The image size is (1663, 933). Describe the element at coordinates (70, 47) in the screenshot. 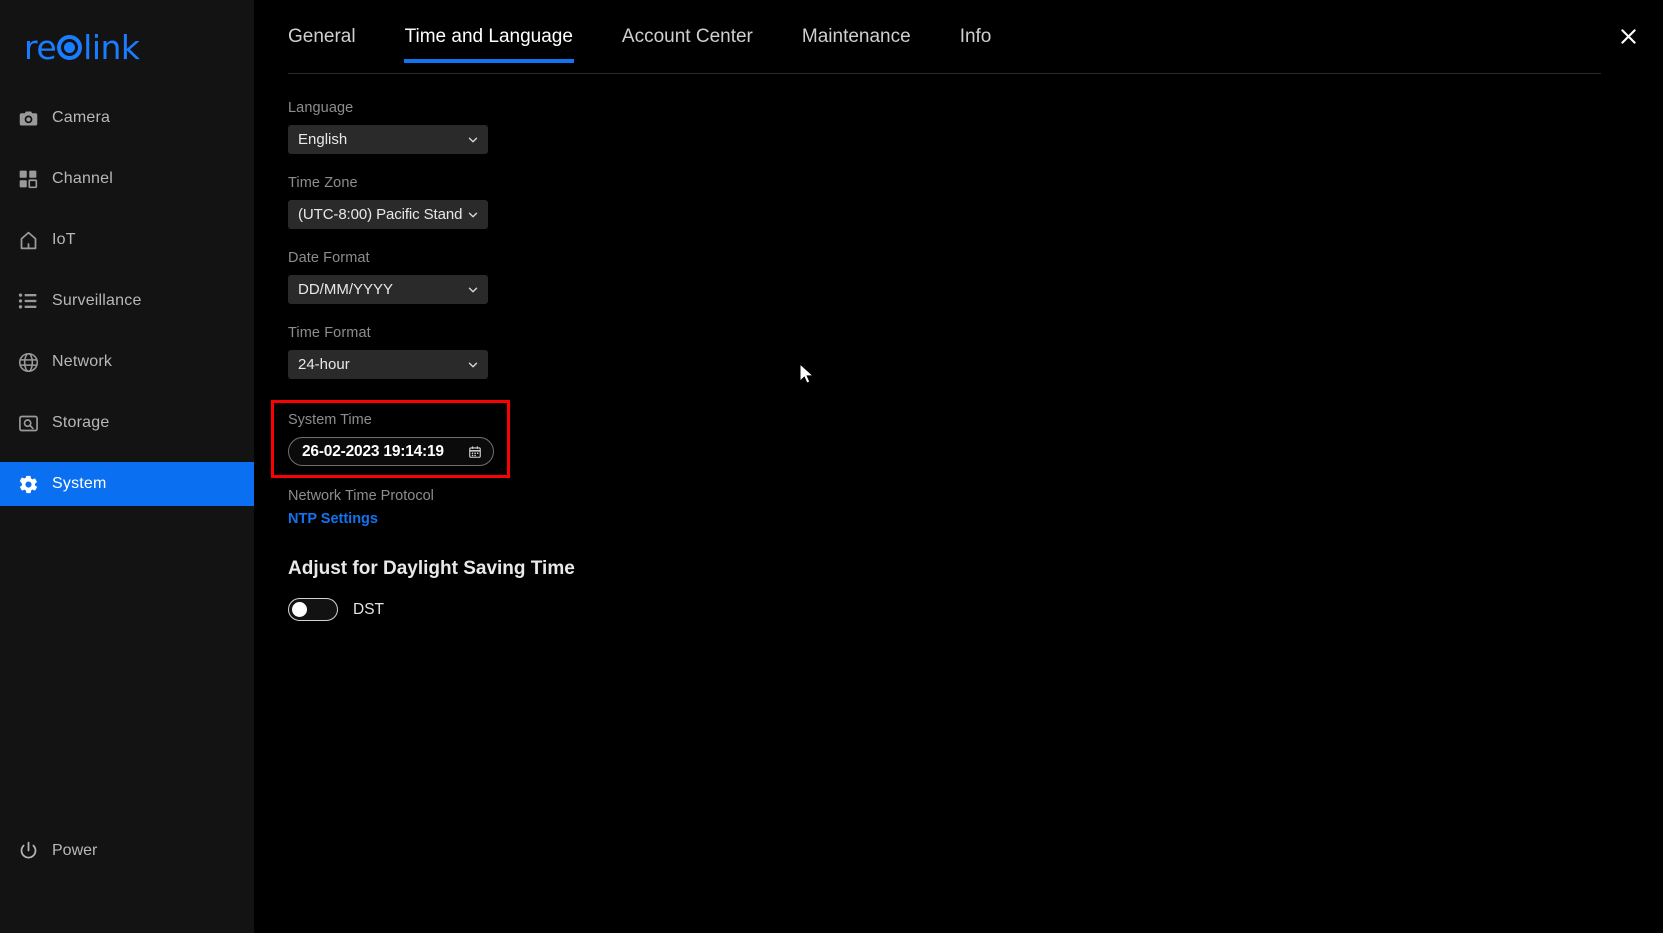

I see `logo-o-mark` at that location.